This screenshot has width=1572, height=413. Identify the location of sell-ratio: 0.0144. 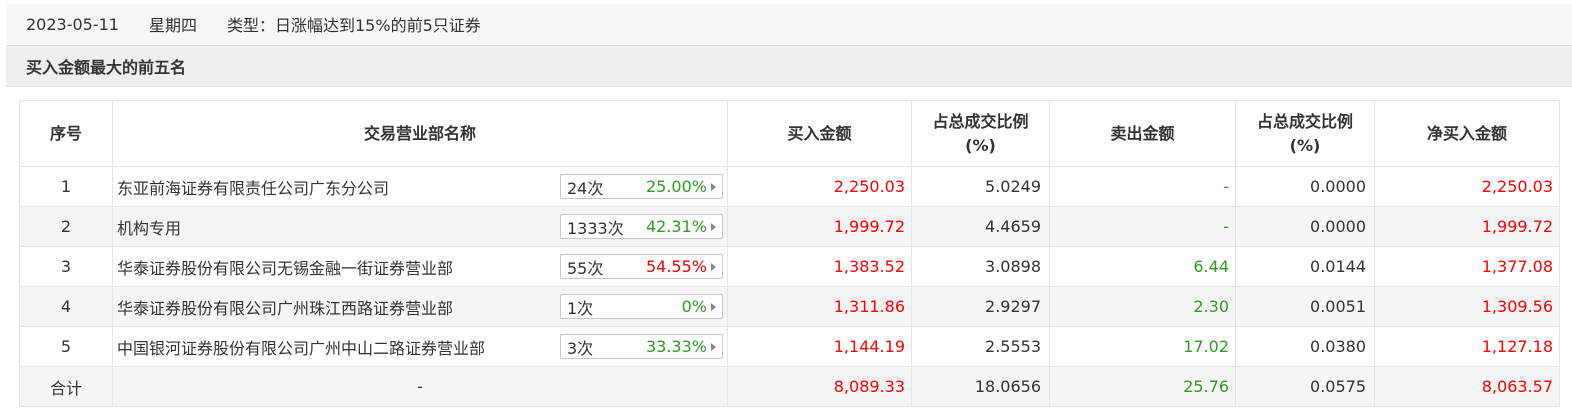
(1305, 266).